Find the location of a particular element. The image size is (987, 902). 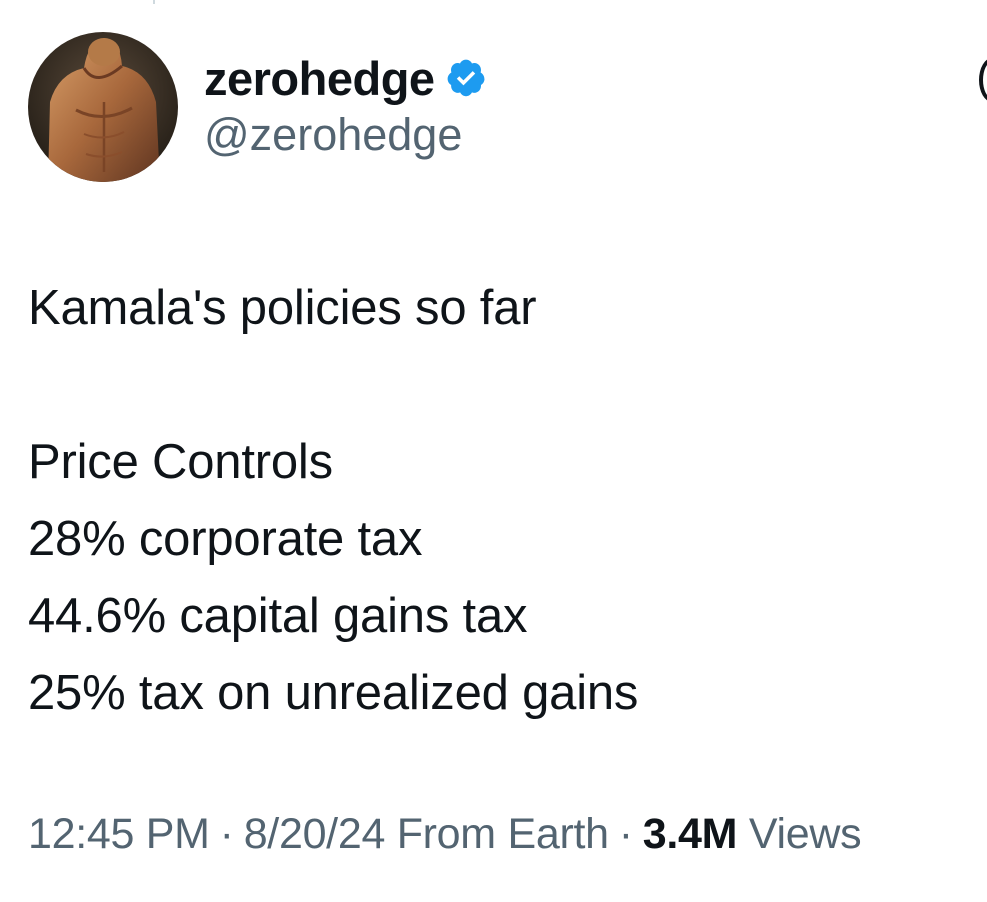

display-name: zerohedge is located at coordinates (319, 78).